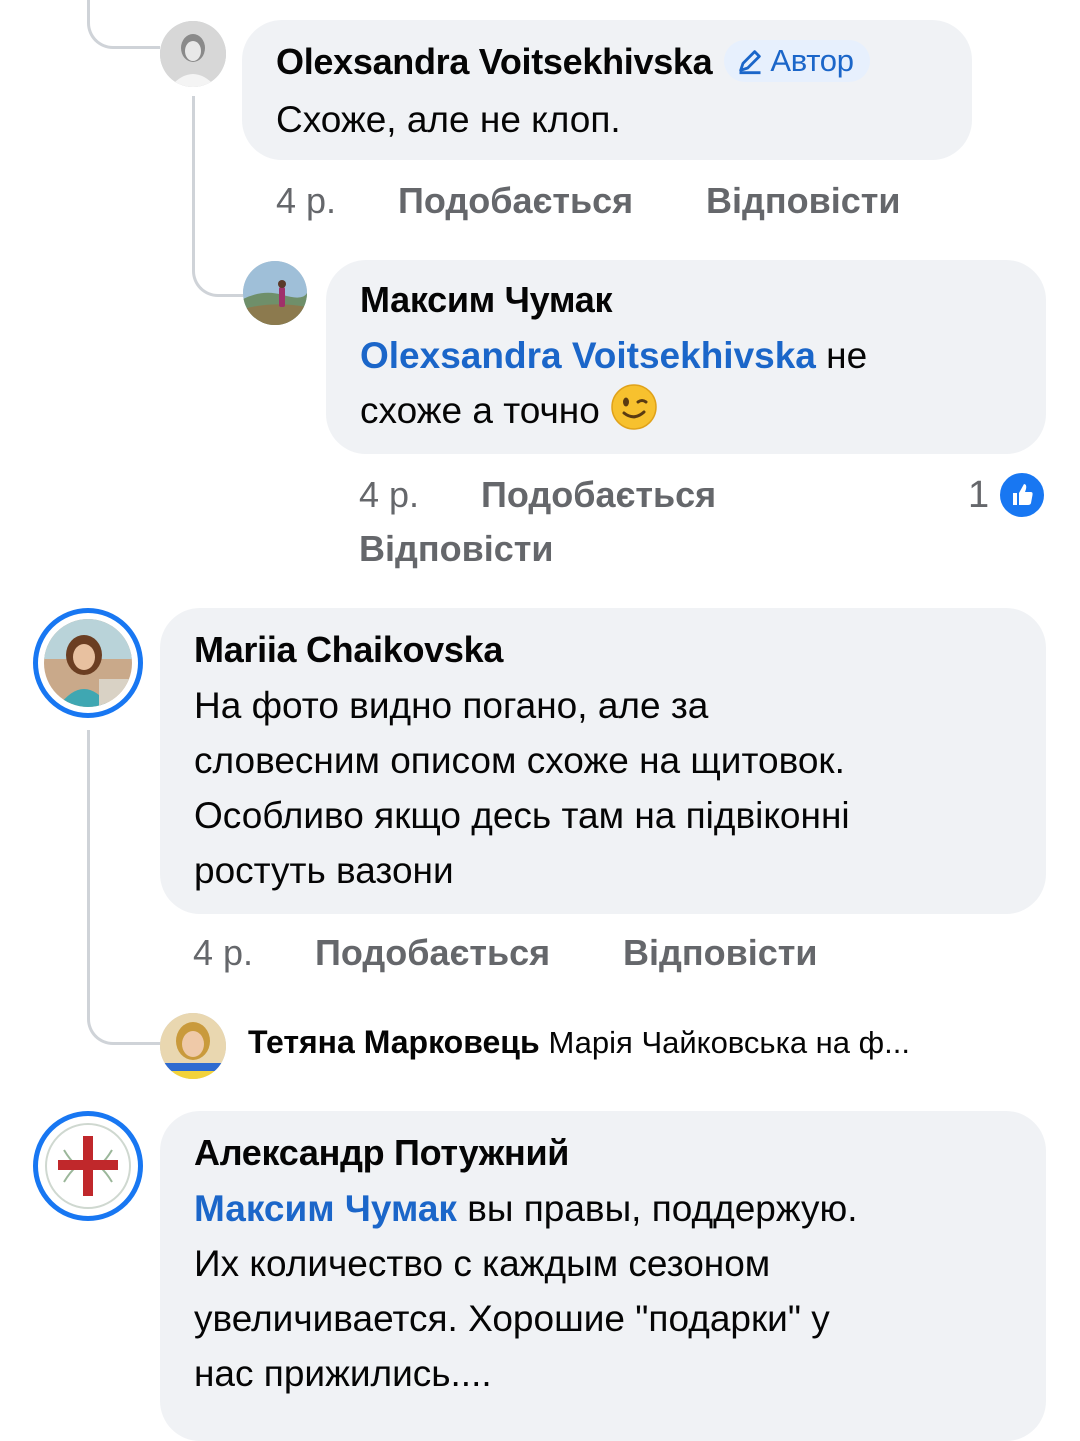 The width and height of the screenshot is (1080, 1441). I want to click on comment-author: Olexsandra Voitsekhivska Автор, so click(624, 62).